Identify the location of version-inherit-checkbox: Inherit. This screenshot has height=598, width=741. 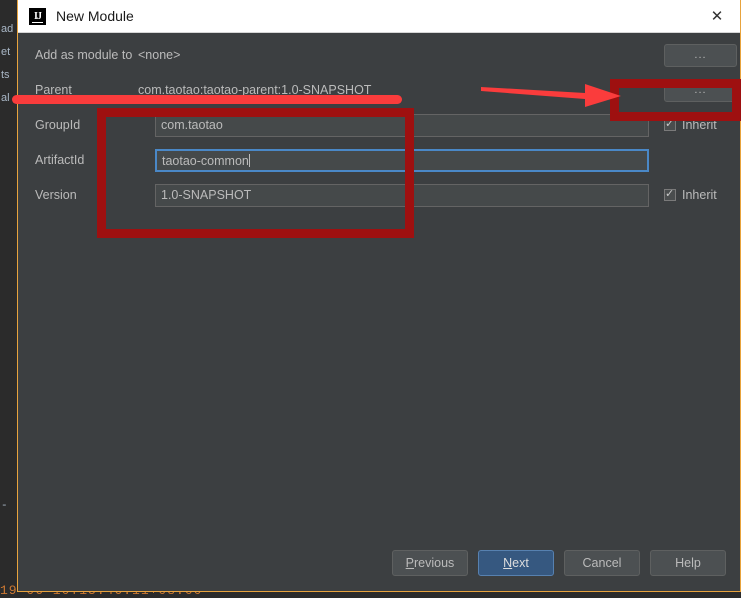
(690, 194).